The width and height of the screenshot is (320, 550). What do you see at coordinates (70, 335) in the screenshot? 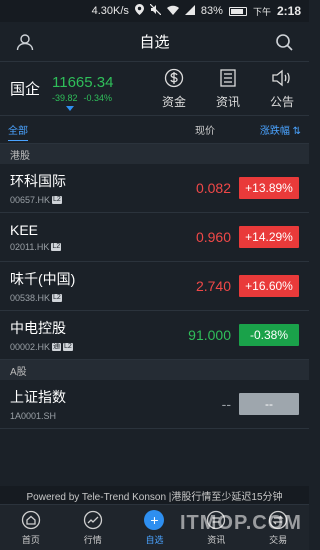
I see `stock-info: 中电控股 00002.HK 通 L2` at bounding box center [70, 335].